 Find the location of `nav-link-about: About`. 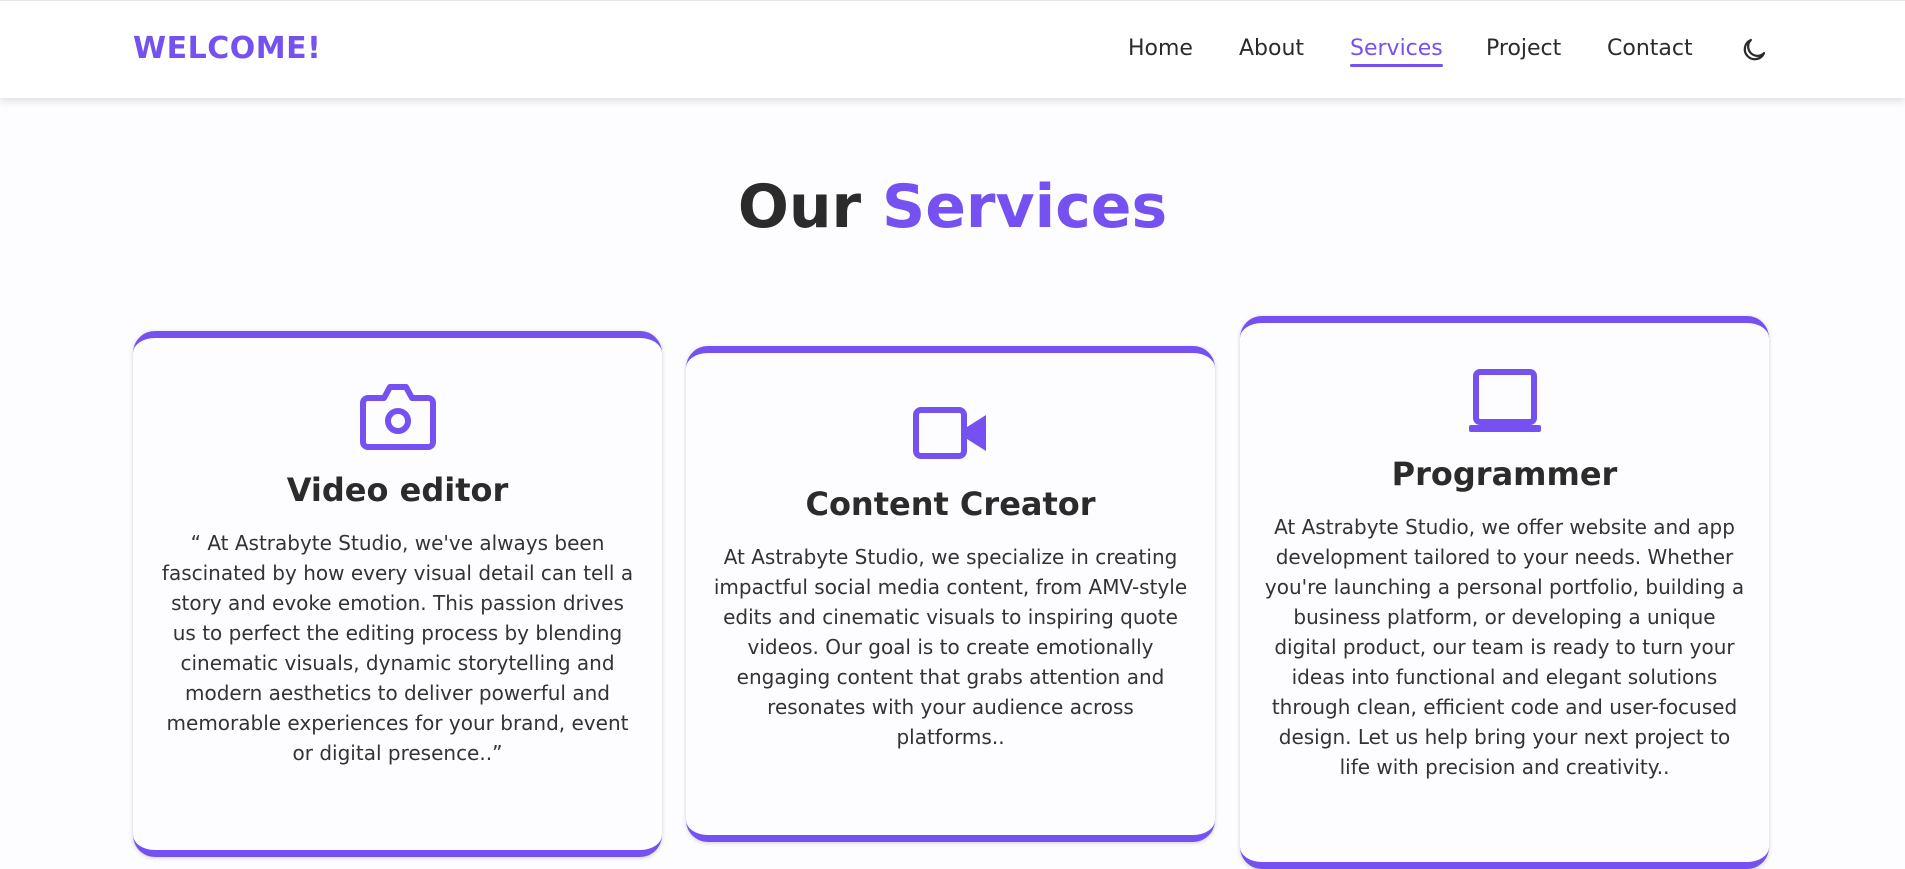

nav-link-about: About is located at coordinates (1271, 48).